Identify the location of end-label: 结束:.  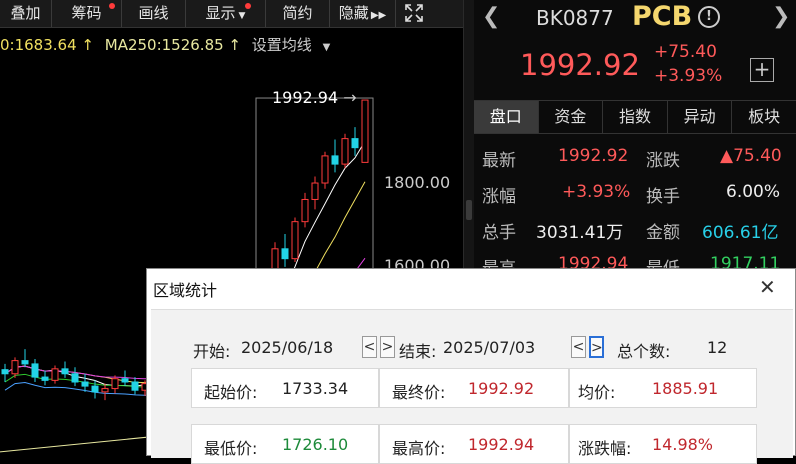
(418, 351).